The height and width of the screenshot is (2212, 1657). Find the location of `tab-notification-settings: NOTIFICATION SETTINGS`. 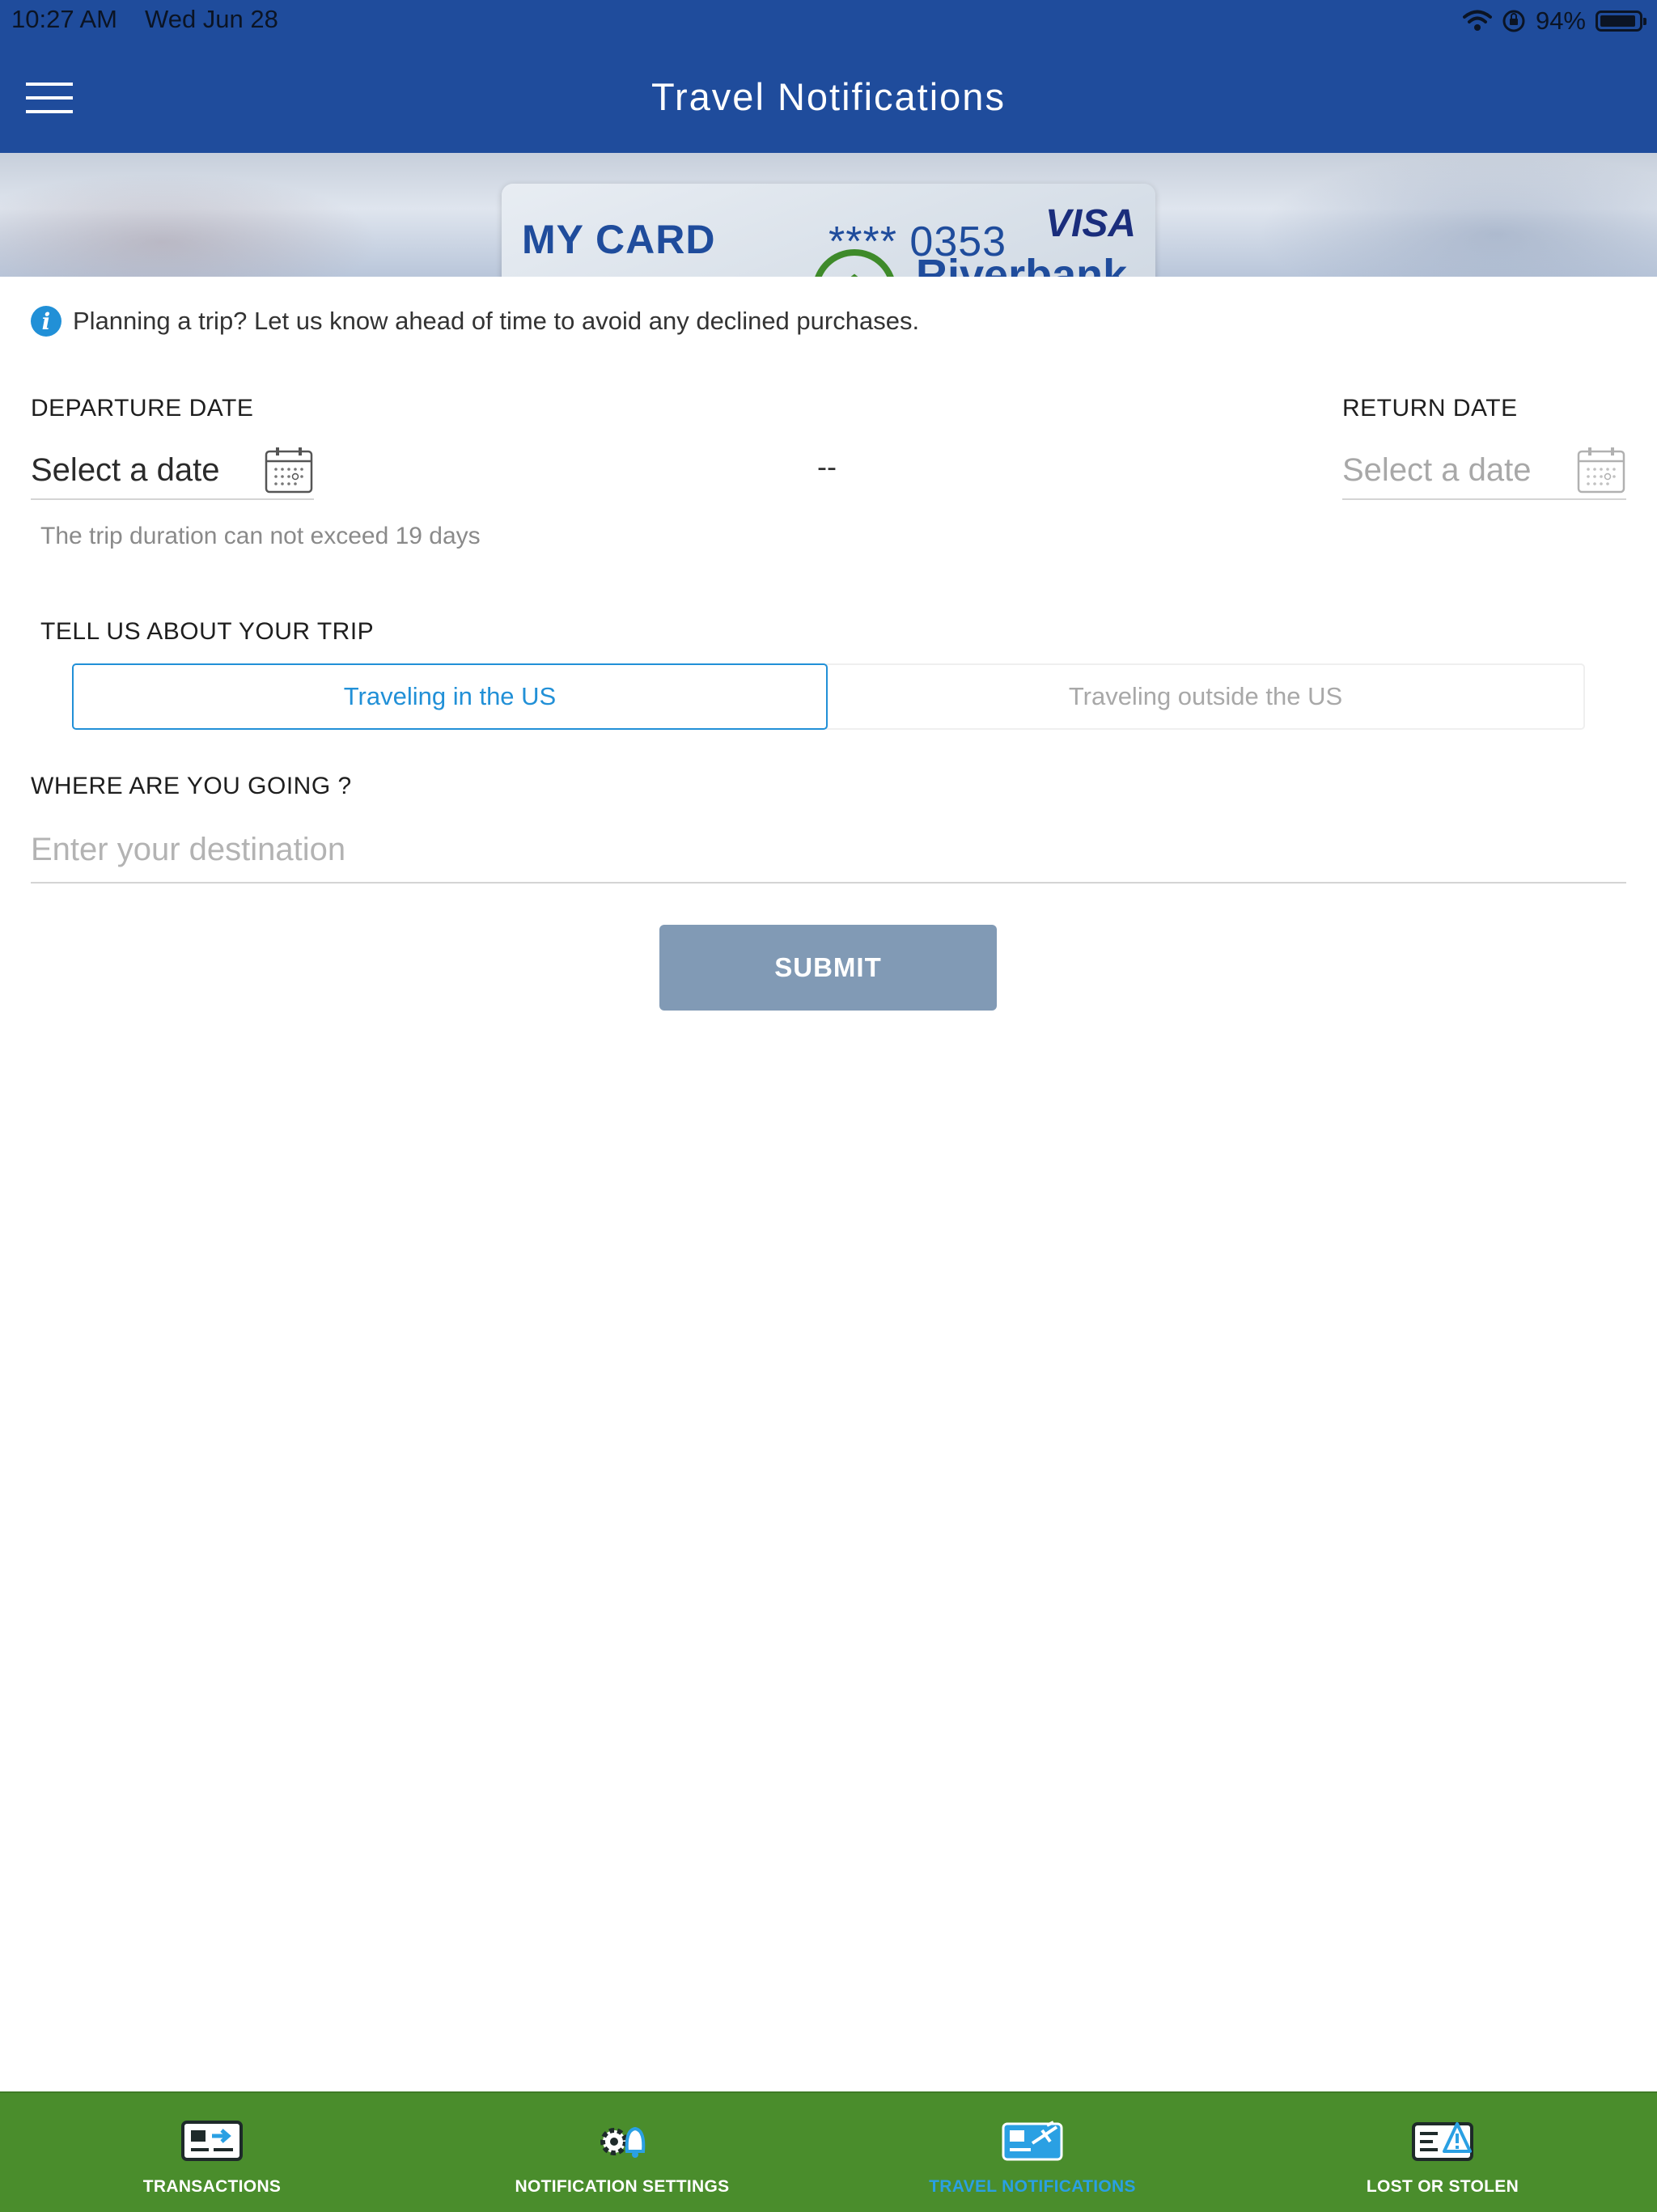

tab-notification-settings: NOTIFICATION SETTINGS is located at coordinates (622, 2152).